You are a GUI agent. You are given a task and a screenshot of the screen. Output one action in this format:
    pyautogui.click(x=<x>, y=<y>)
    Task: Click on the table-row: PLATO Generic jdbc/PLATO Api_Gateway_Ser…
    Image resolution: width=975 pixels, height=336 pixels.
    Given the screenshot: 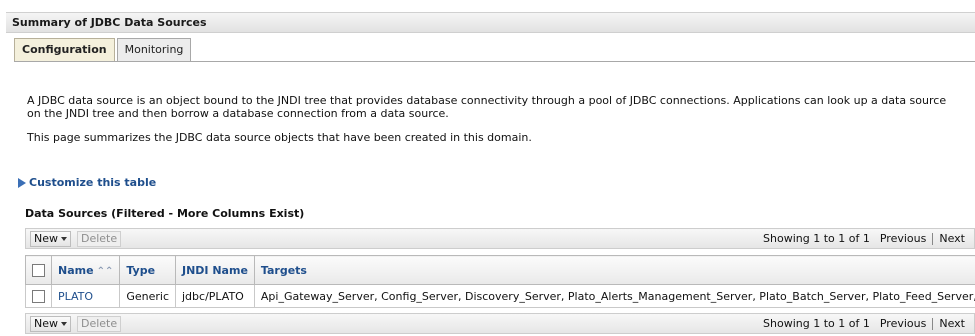 What is the action you would take?
    pyautogui.click(x=500, y=296)
    